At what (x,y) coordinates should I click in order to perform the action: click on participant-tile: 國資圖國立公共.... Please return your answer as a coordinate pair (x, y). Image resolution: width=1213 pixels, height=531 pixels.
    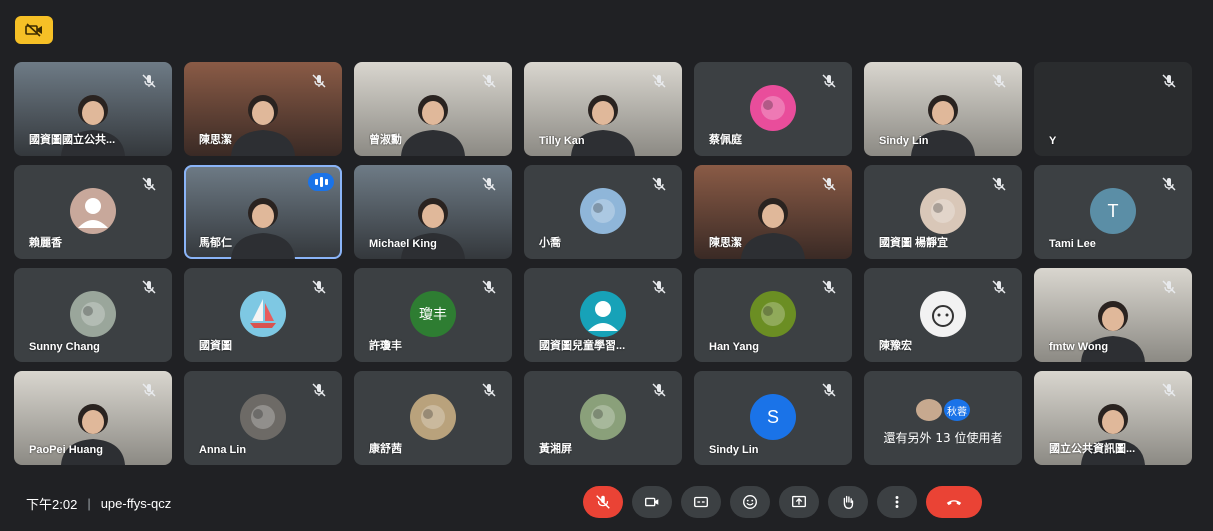
    Looking at the image, I should click on (93, 109).